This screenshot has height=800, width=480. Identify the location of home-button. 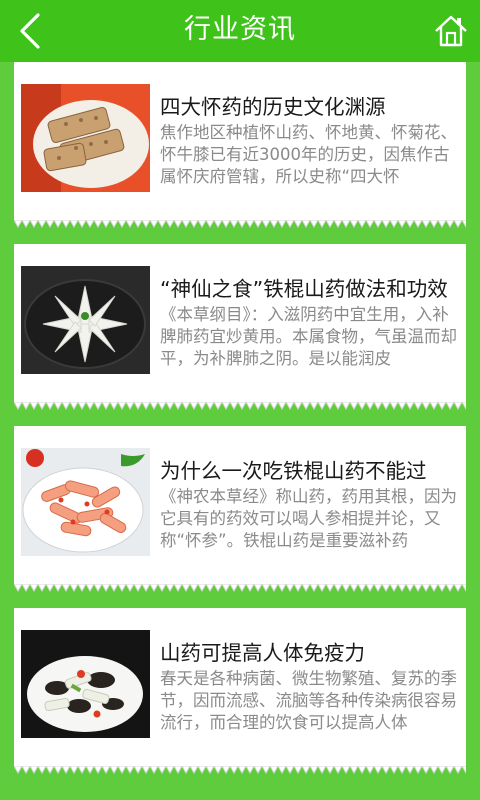
(451, 31).